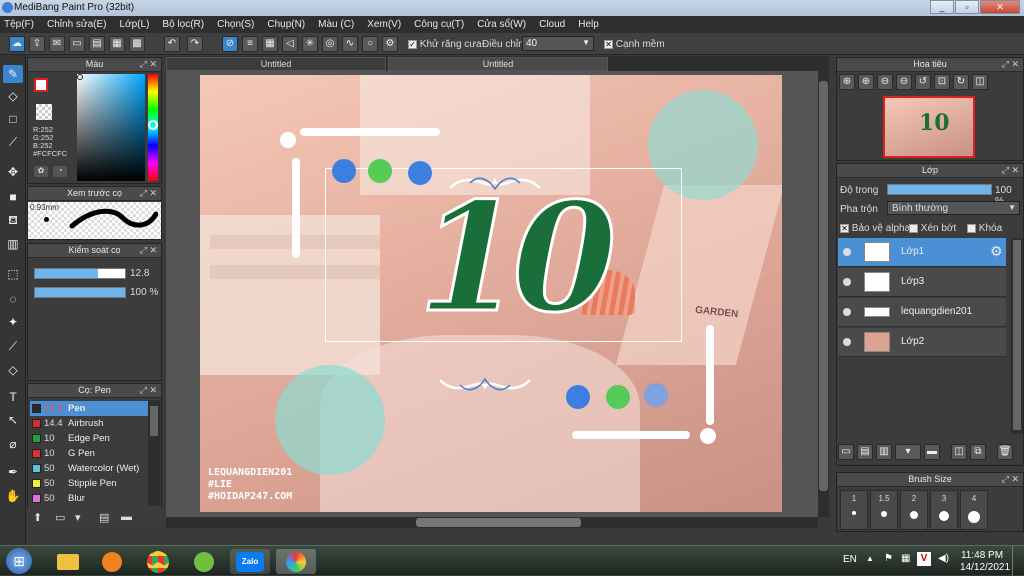  Describe the element at coordinates (183, 24) in the screenshot. I see `menu-filter: Bộ lọc(R)` at that location.